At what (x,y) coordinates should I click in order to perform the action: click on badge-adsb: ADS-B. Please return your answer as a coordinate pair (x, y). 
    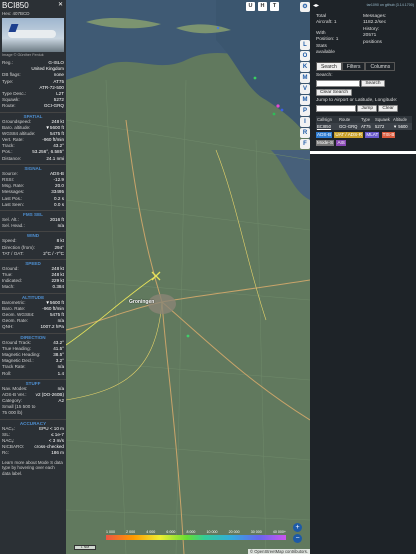
    Looking at the image, I should click on (324, 134).